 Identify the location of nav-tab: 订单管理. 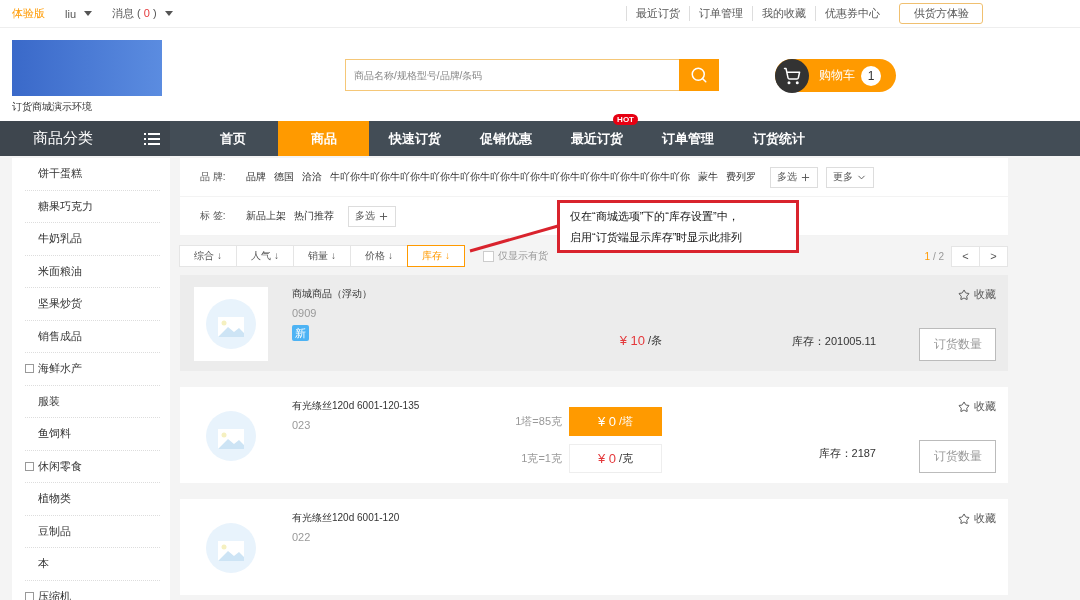
(687, 138).